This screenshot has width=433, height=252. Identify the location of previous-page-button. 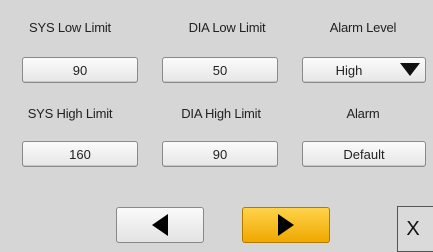
(160, 225).